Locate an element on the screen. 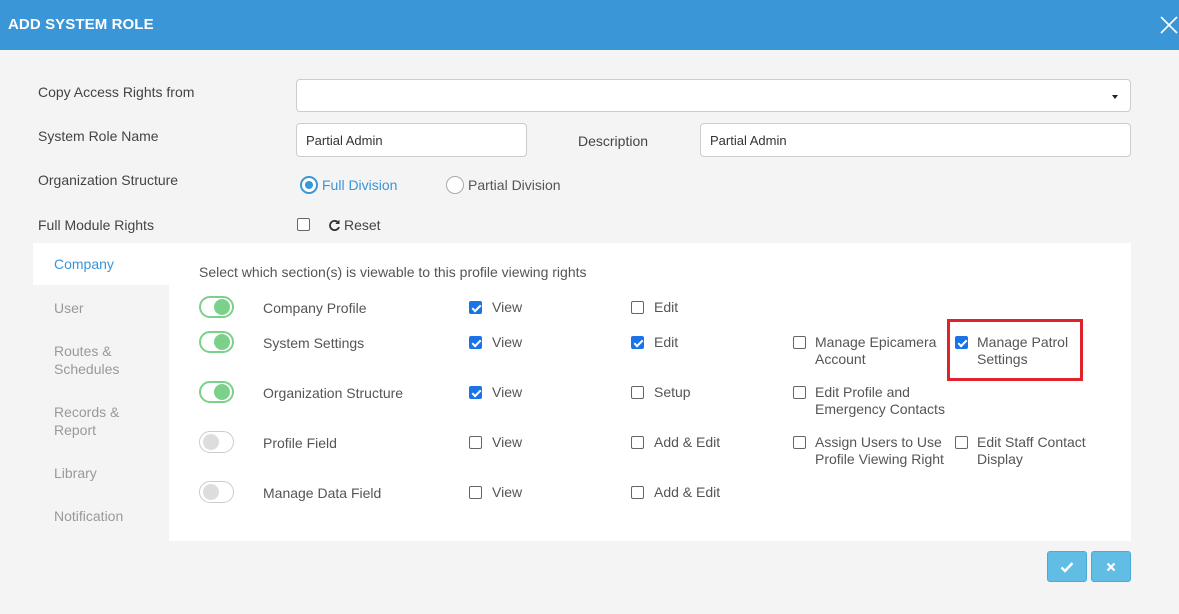 Image resolution: width=1179 pixels, height=614 pixels. confirm-button is located at coordinates (1067, 566).